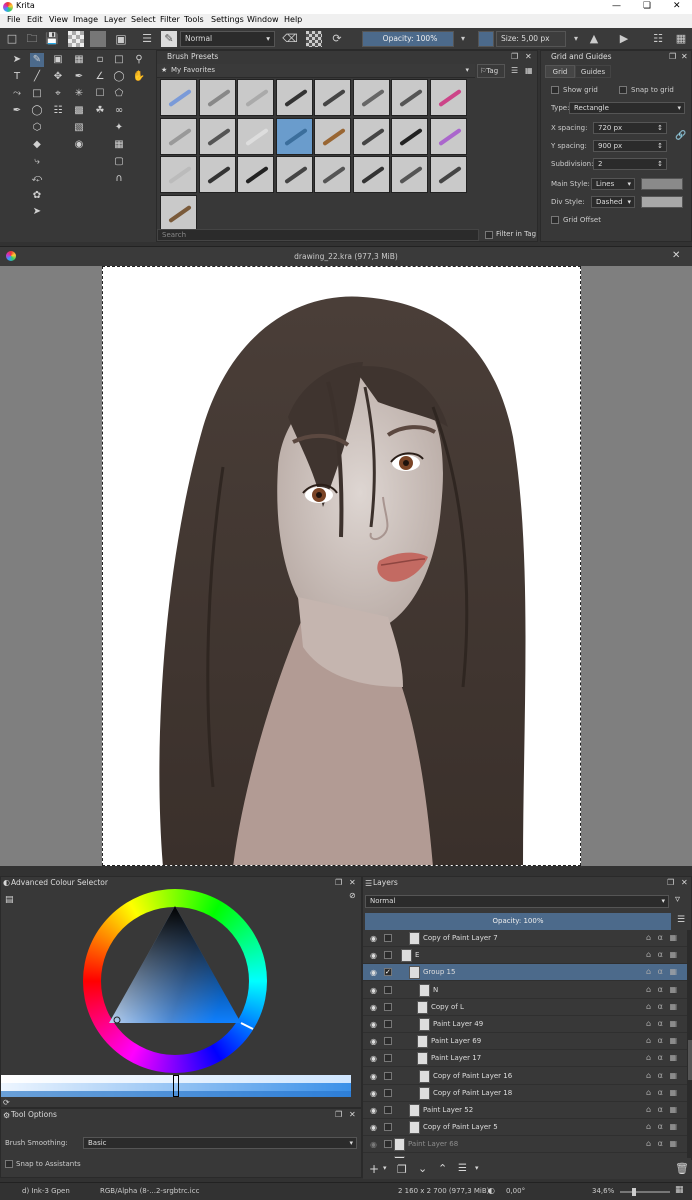  What do you see at coordinates (477, 1168) in the screenshot?
I see `layer-properties-dropdown-icon: ▾` at bounding box center [477, 1168].